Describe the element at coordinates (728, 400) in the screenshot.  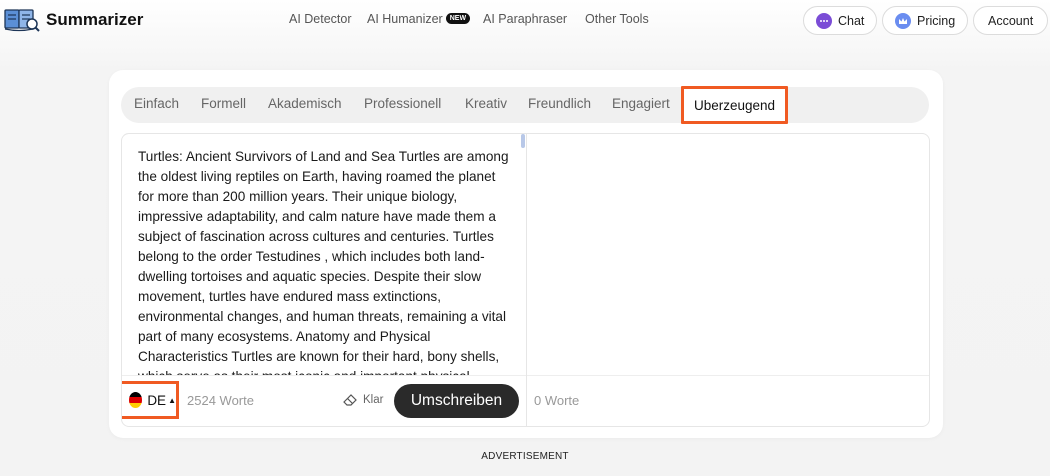
I see `output-footer: 0 Worte` at that location.